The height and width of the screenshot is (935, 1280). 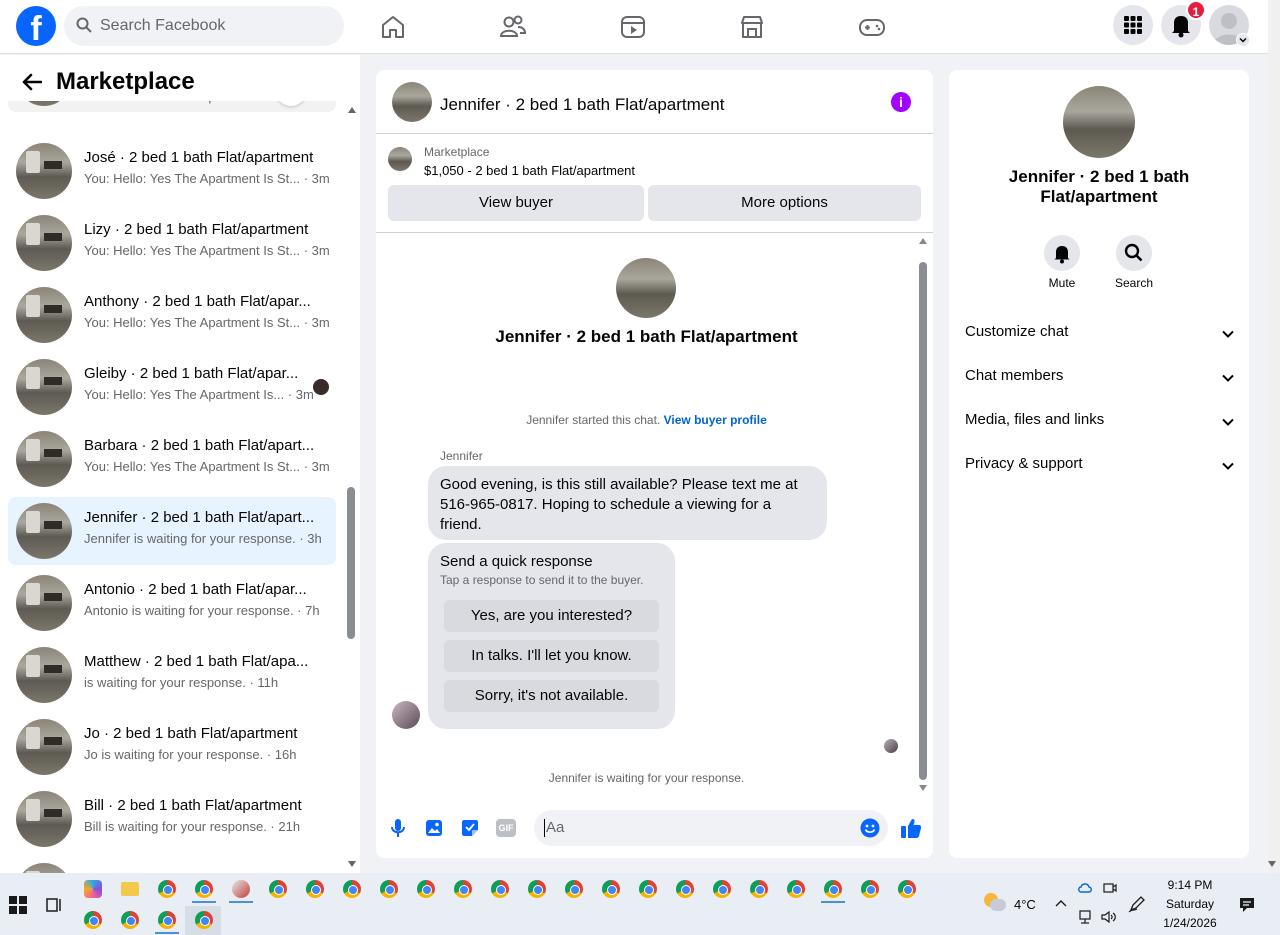 I want to click on volume-icon, so click(x=1109, y=917).